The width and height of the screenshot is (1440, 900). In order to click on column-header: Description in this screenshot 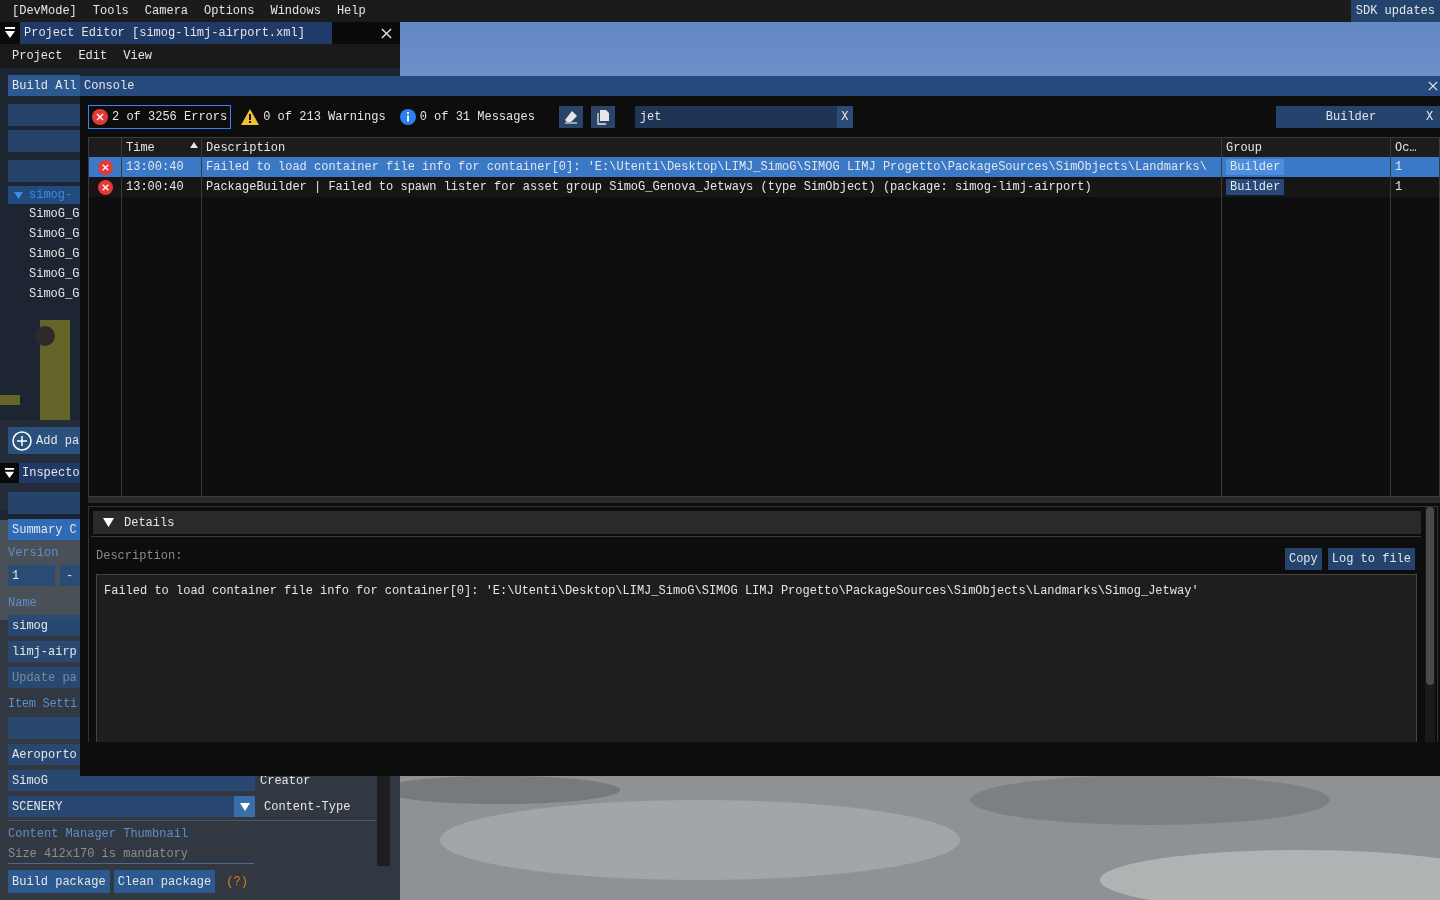, I will do `click(246, 147)`.